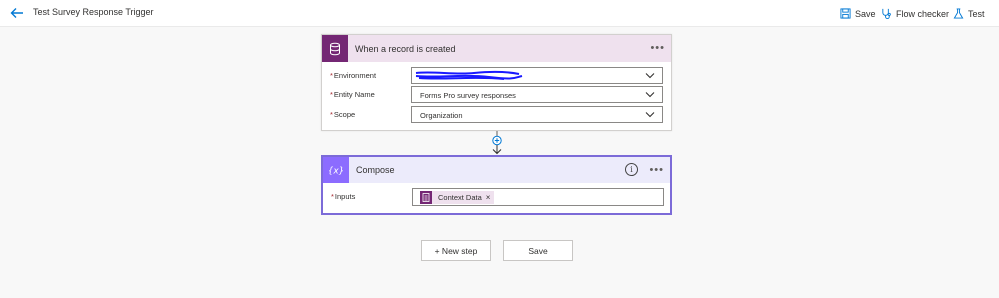 Image resolution: width=999 pixels, height=298 pixels. Describe the element at coordinates (405, 48) in the screenshot. I see `trigger-title: When a record is created` at that location.